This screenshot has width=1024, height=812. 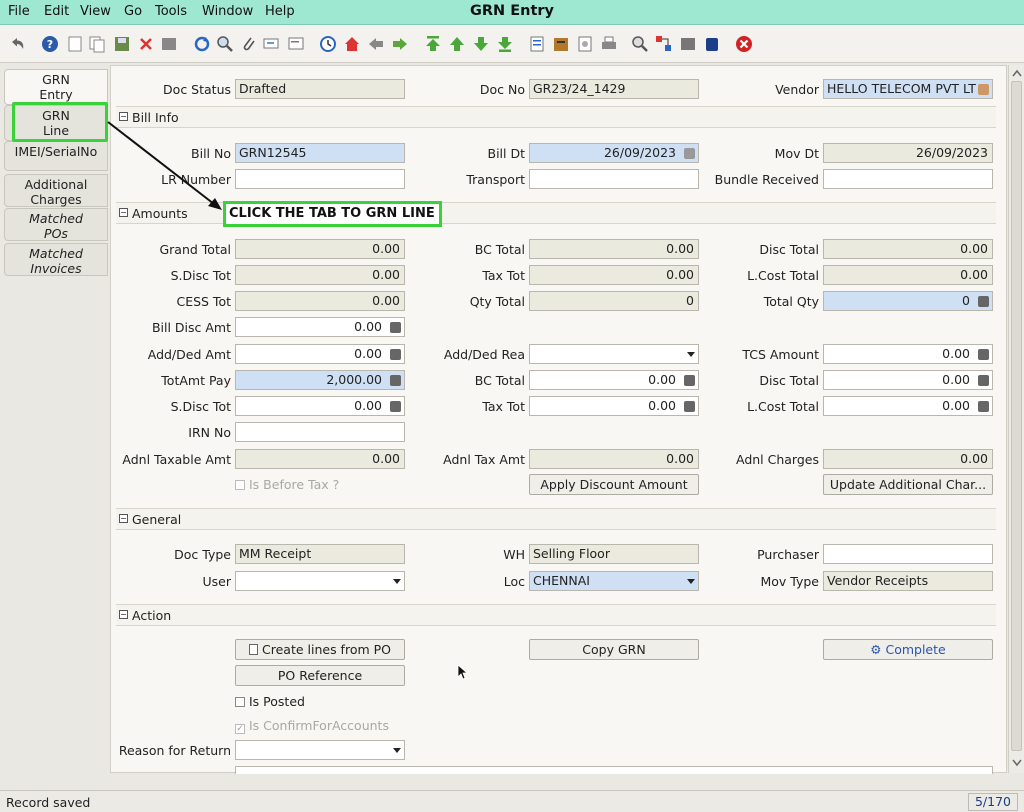 What do you see at coordinates (376, 44) in the screenshot?
I see `back-icon` at bounding box center [376, 44].